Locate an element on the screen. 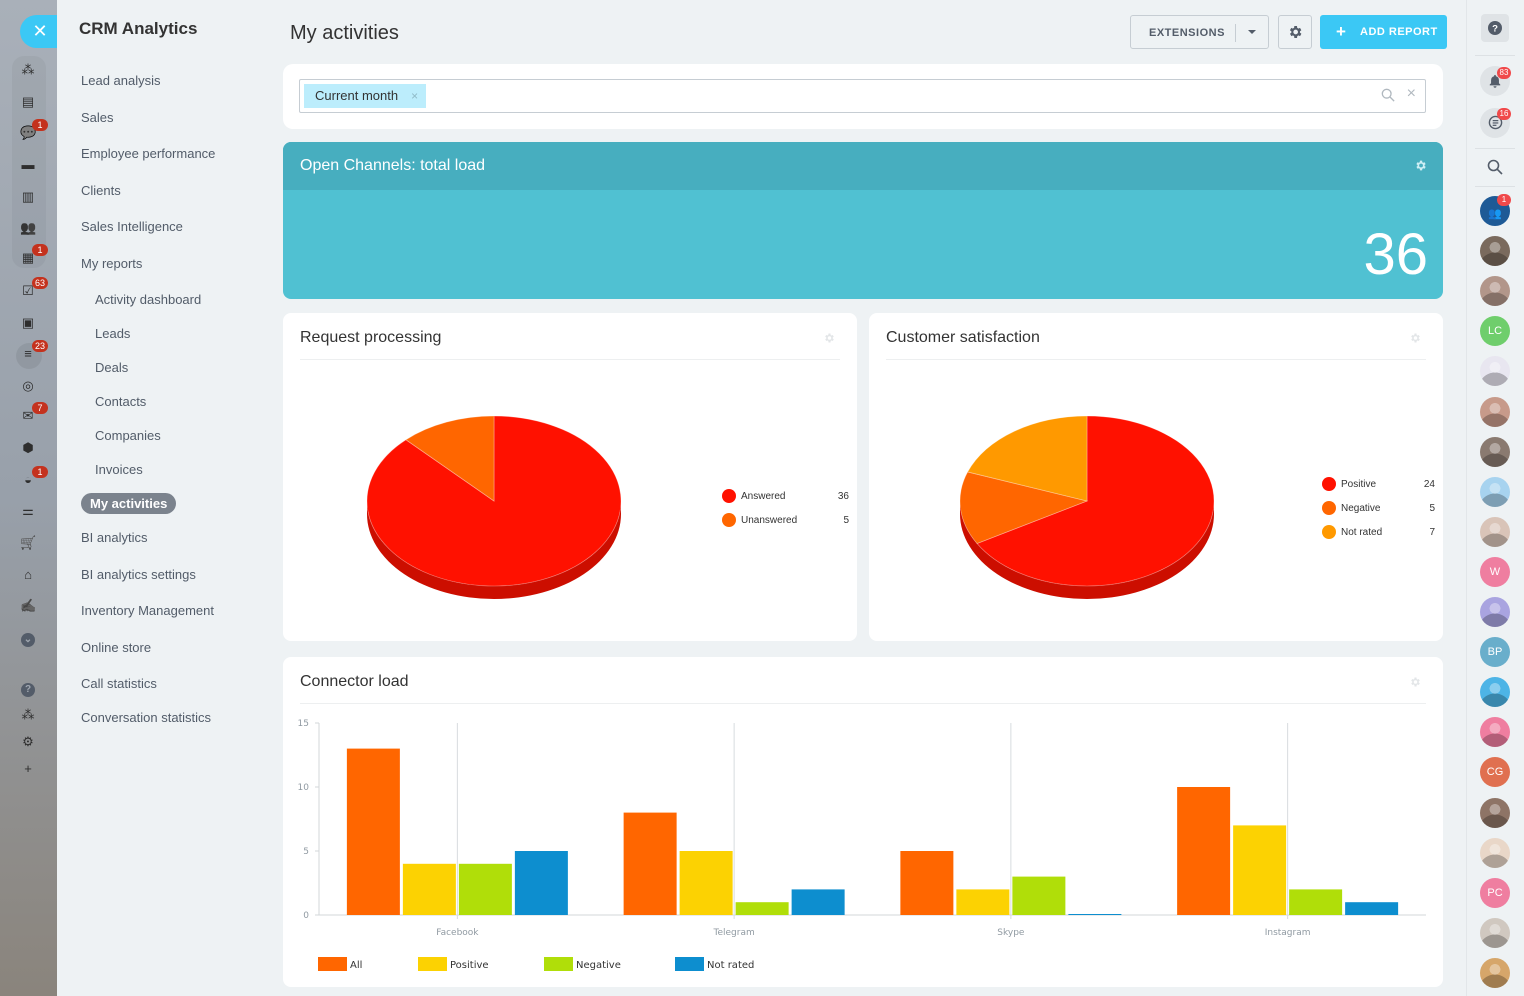 The height and width of the screenshot is (996, 1524). right-rail-separator is located at coordinates (1495, 55).